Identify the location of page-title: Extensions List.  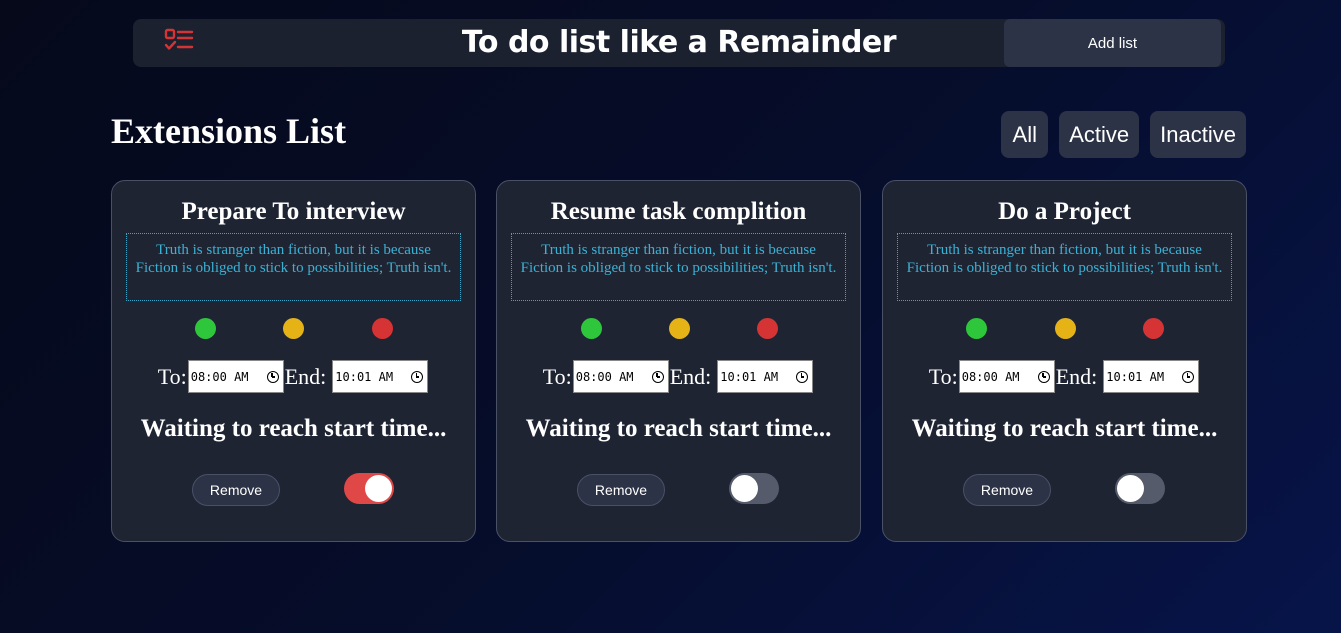
(229, 131).